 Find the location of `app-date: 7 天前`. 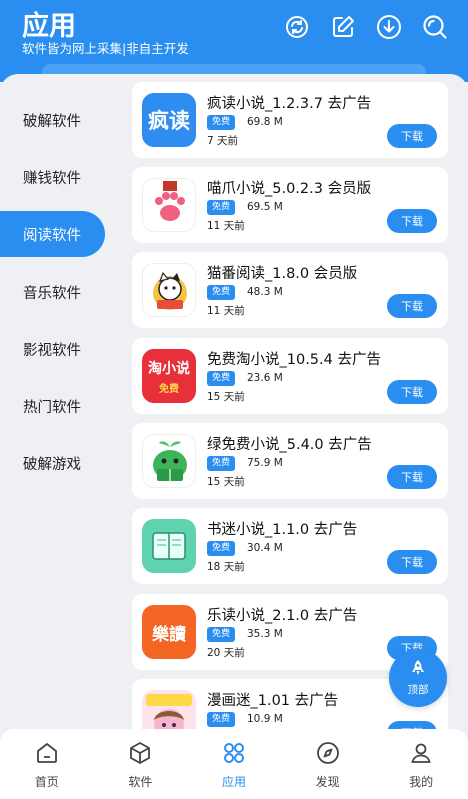

app-date: 7 天前 is located at coordinates (223, 141).